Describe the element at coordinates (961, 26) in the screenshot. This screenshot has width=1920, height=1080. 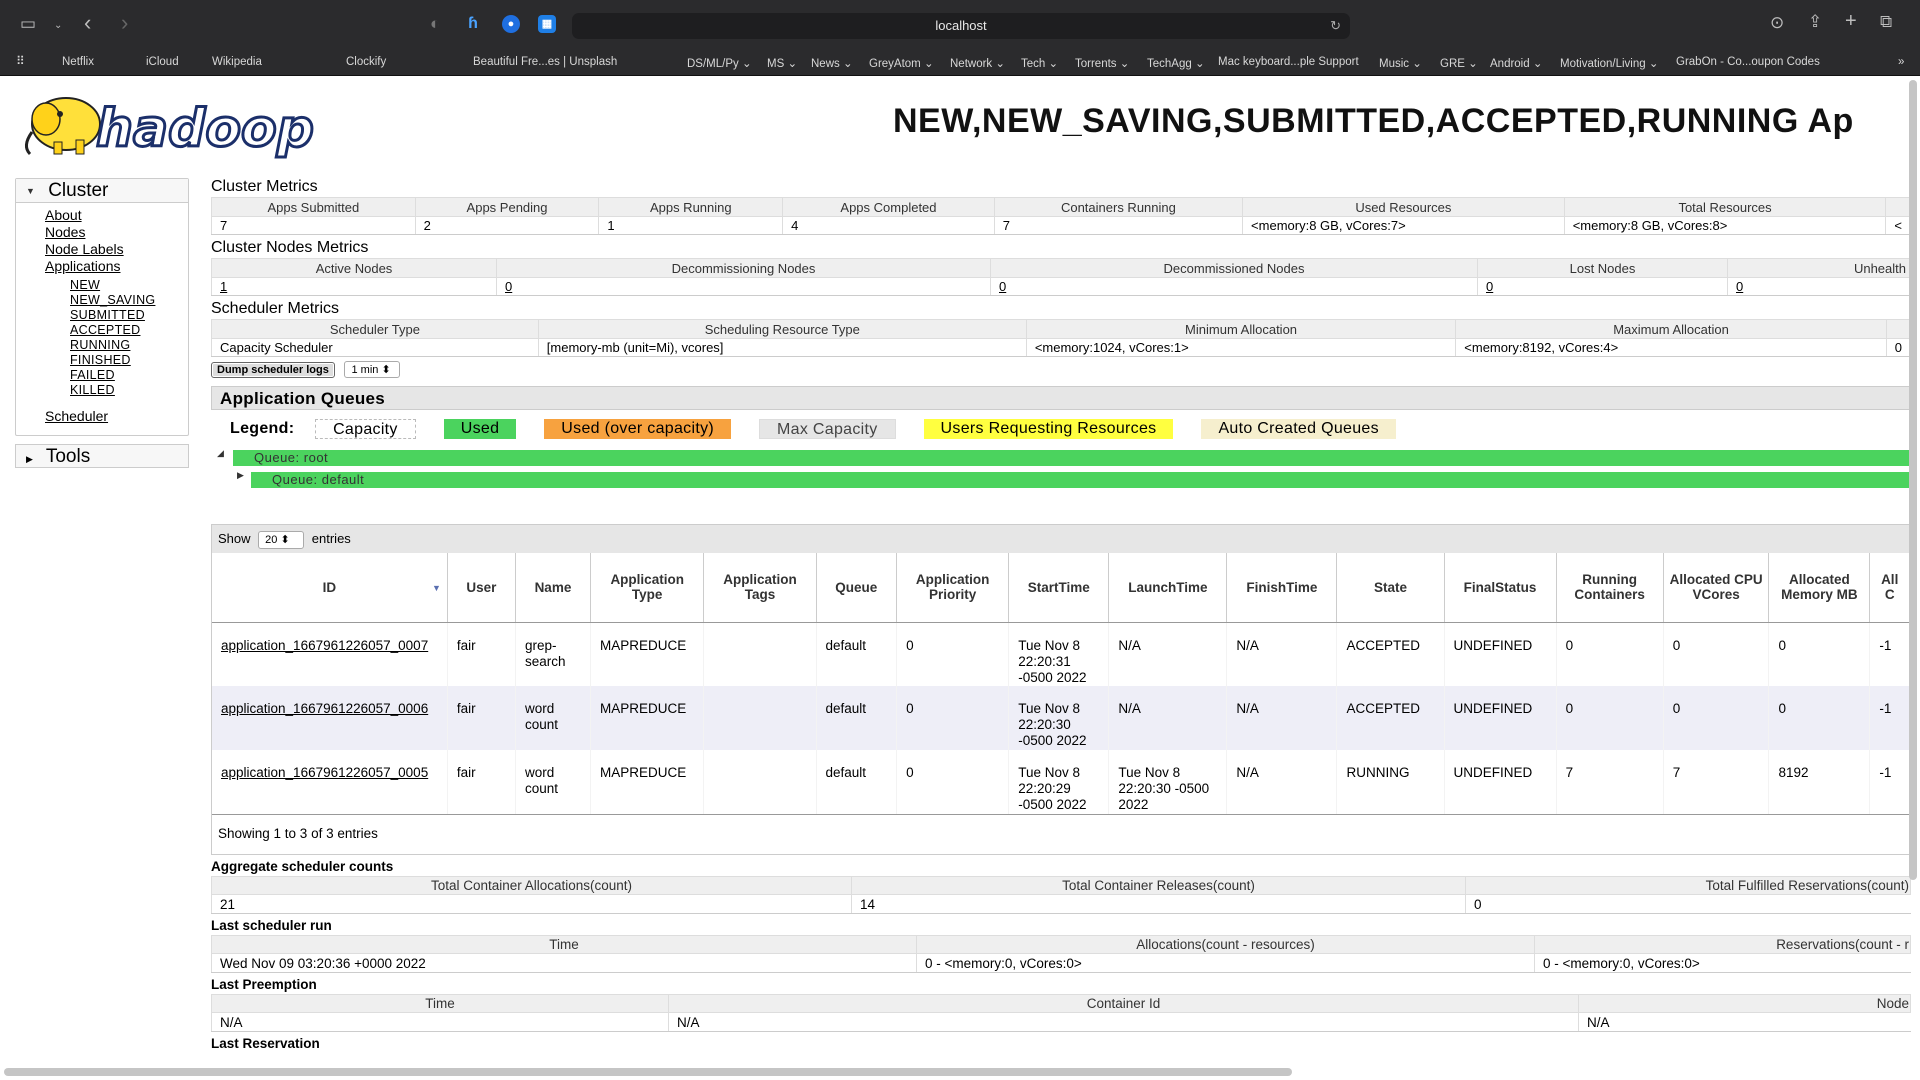
I see `address-bar: localhost ↻` at that location.